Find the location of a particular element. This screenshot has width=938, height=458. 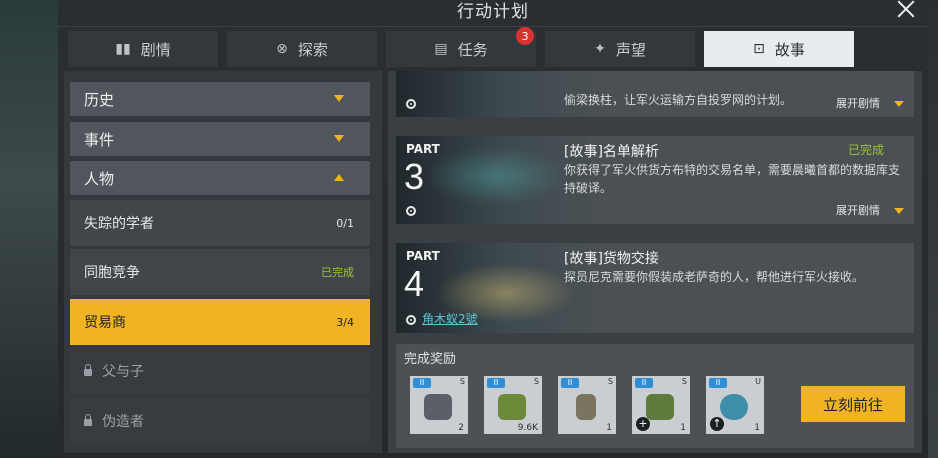

category-label: 人物 is located at coordinates (99, 178).